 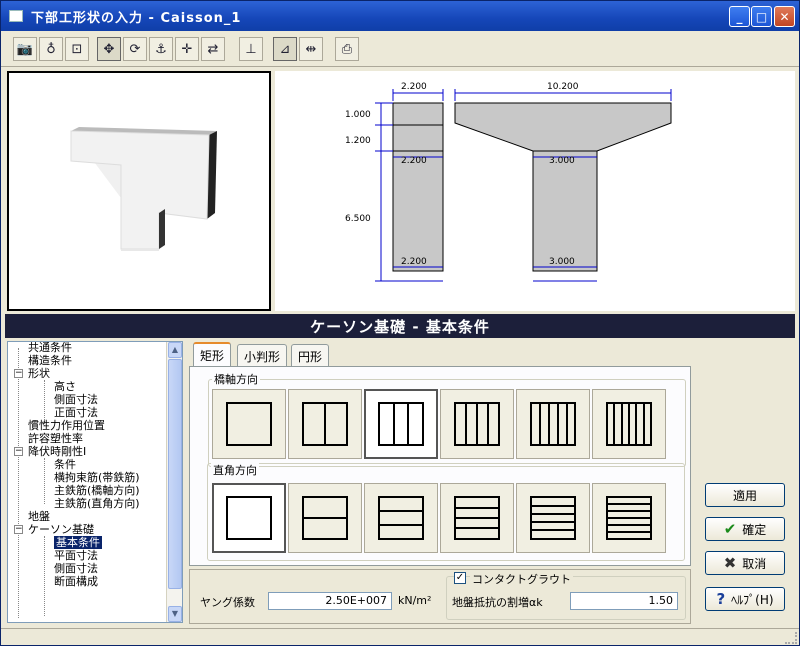 I want to click on partition-x-6-button, so click(x=629, y=424).